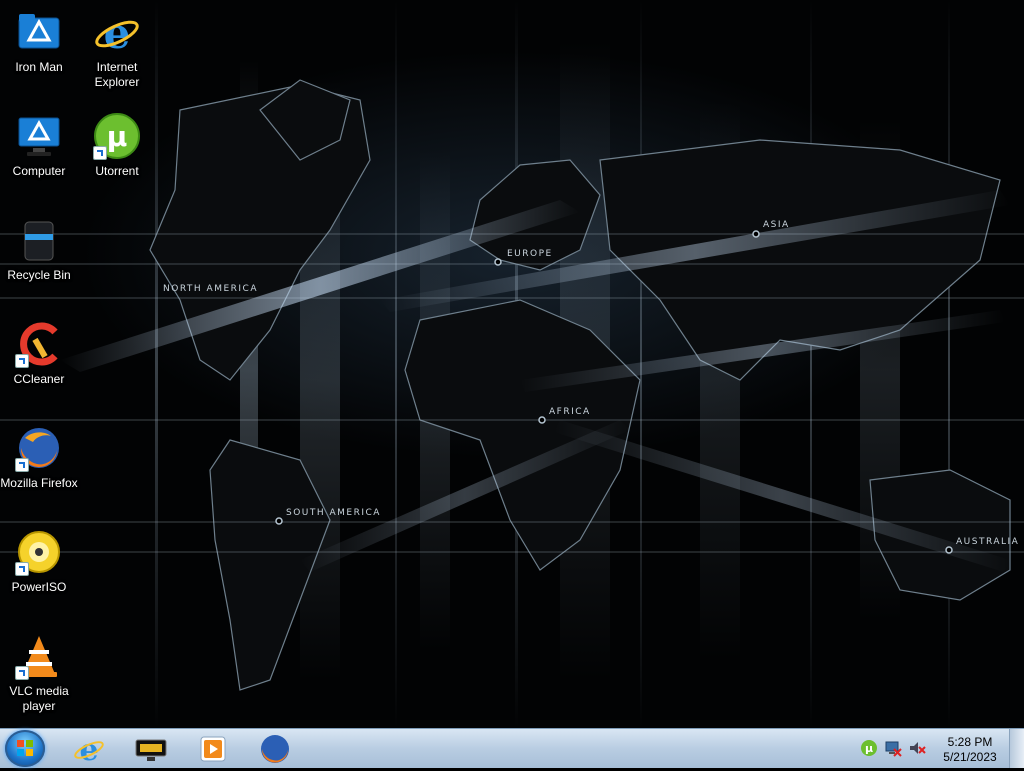 Image resolution: width=1024 pixels, height=771 pixels. I want to click on desktop-icon-label: Computer, so click(39, 171).